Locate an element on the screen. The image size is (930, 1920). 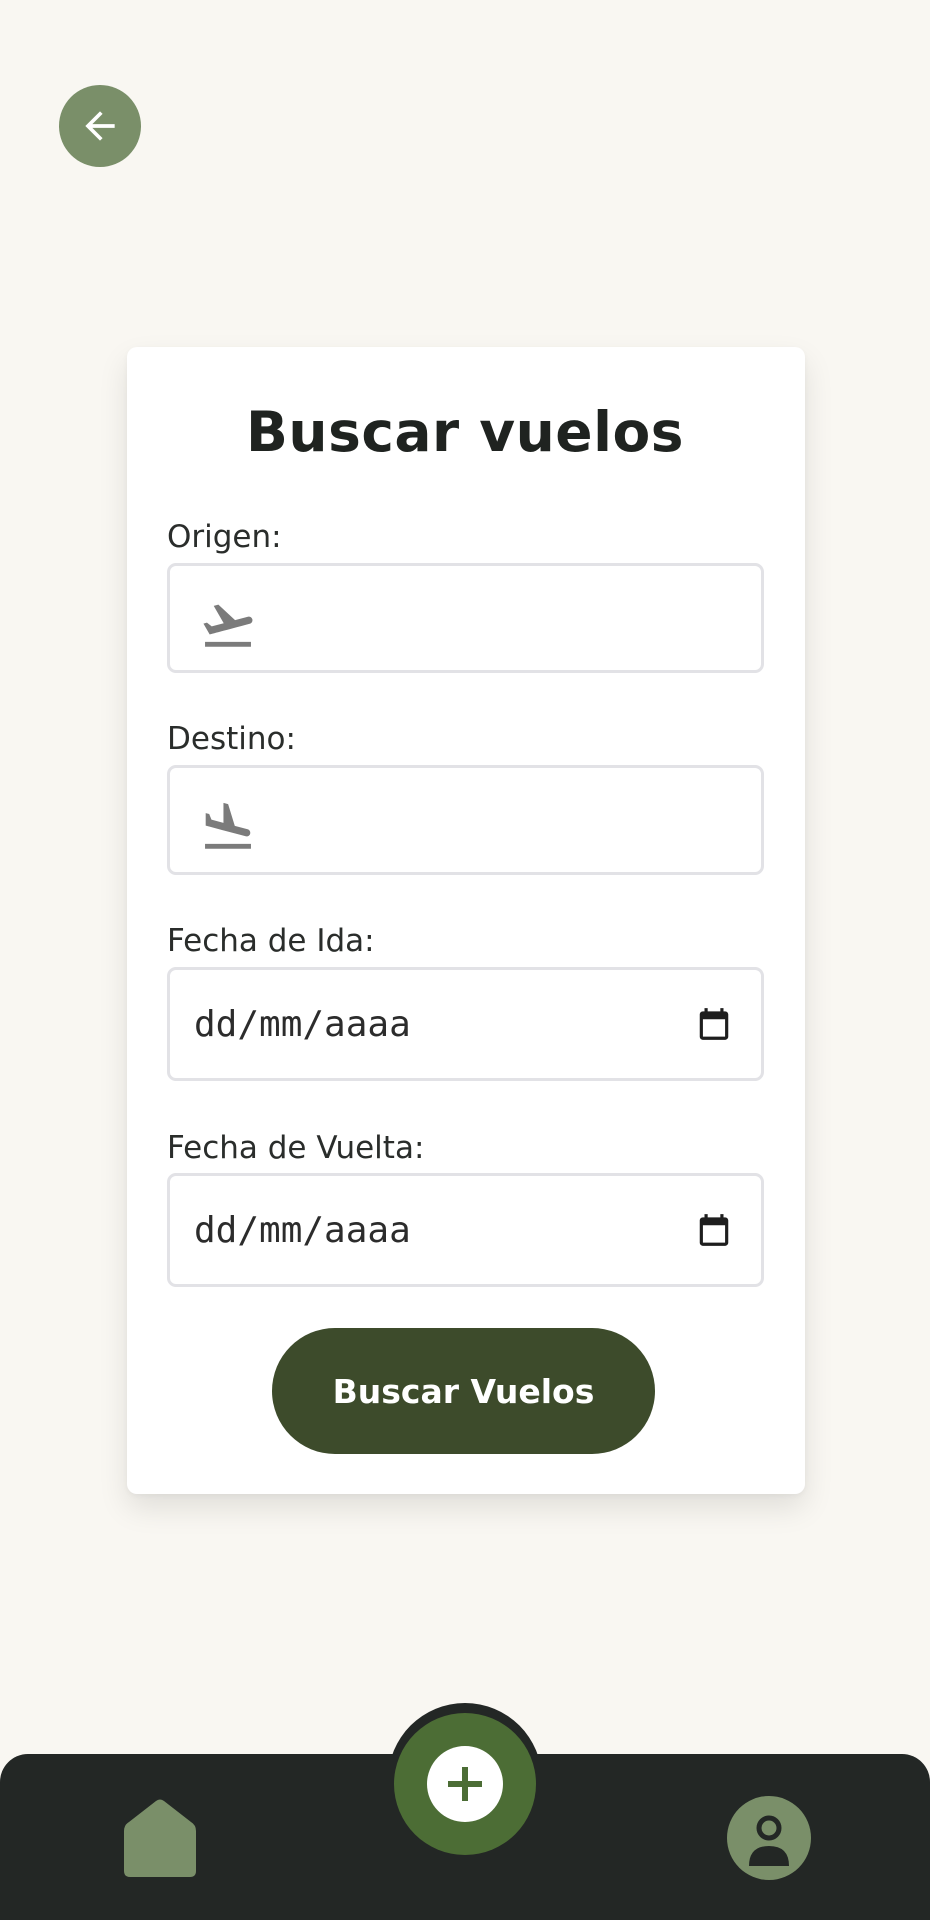
origin-input is located at coordinates (465, 618).